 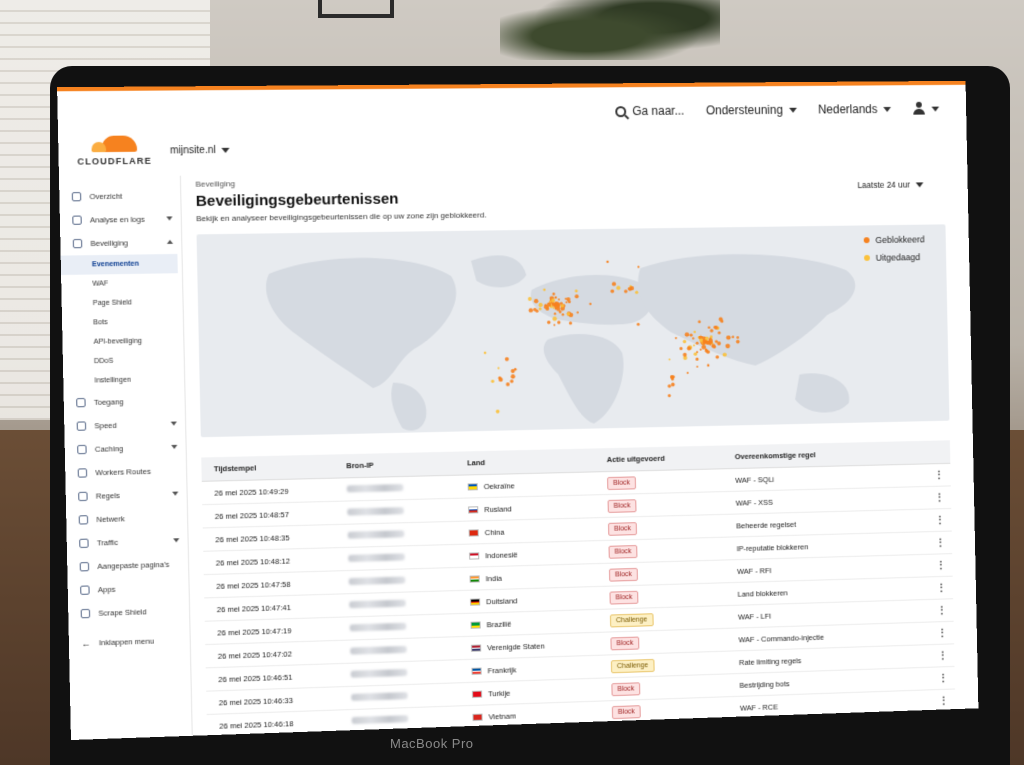 I want to click on sidebar-item-traffic: Traffic, so click(x=127, y=542).